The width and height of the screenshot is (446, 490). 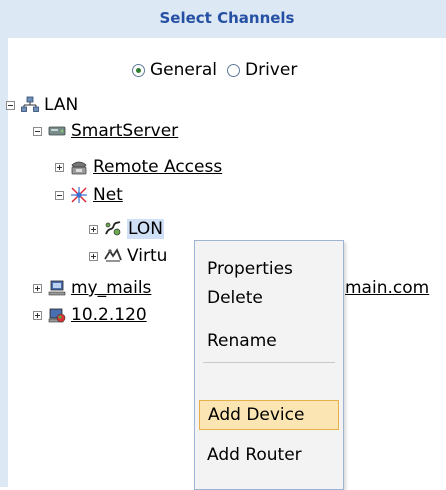 I want to click on virtual-channel-icon, so click(x=113, y=255).